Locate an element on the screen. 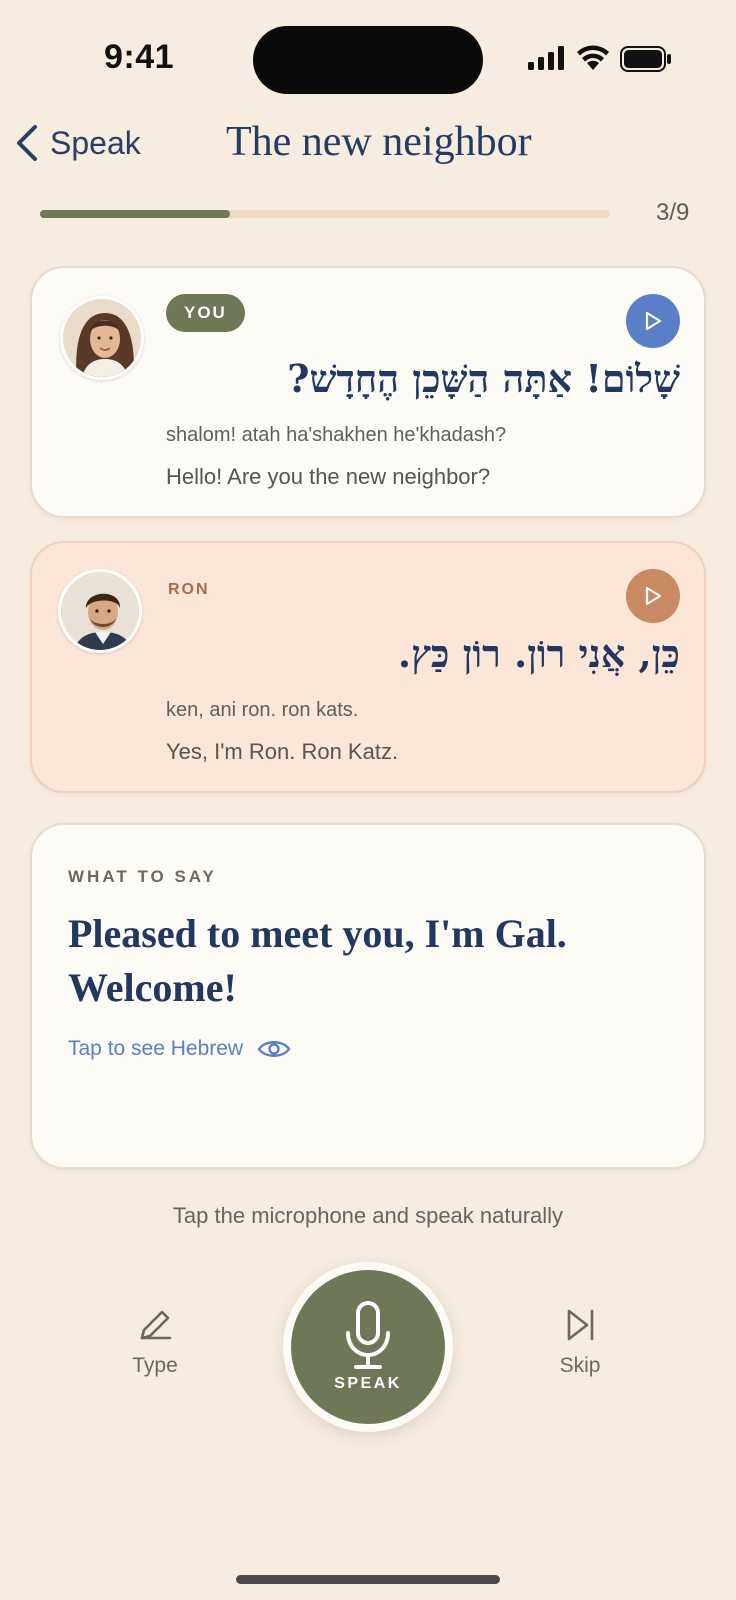 The image size is (736, 1600). dynamic-island is located at coordinates (368, 60).